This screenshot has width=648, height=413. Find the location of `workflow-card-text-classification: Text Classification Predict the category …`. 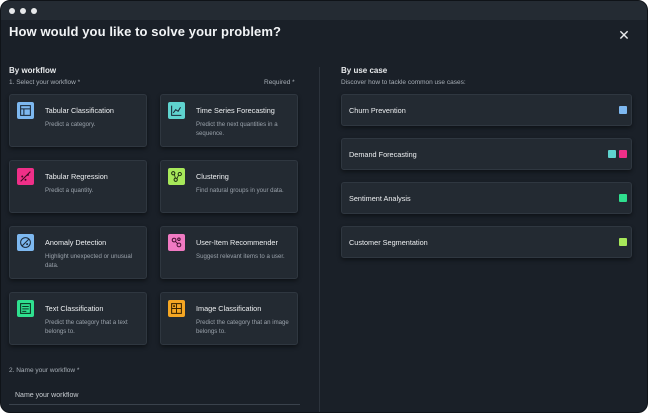

workflow-card-text-classification: Text Classification Predict the category … is located at coordinates (78, 318).